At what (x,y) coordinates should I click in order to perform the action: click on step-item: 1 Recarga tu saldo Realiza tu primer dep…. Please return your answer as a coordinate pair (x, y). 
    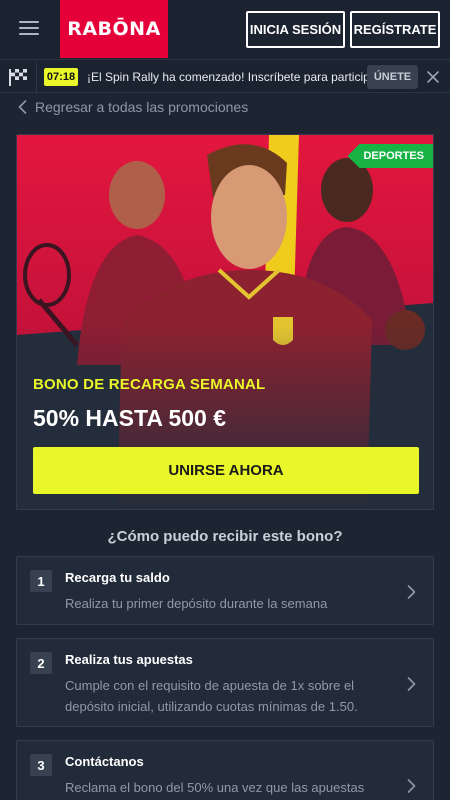
    Looking at the image, I should click on (225, 590).